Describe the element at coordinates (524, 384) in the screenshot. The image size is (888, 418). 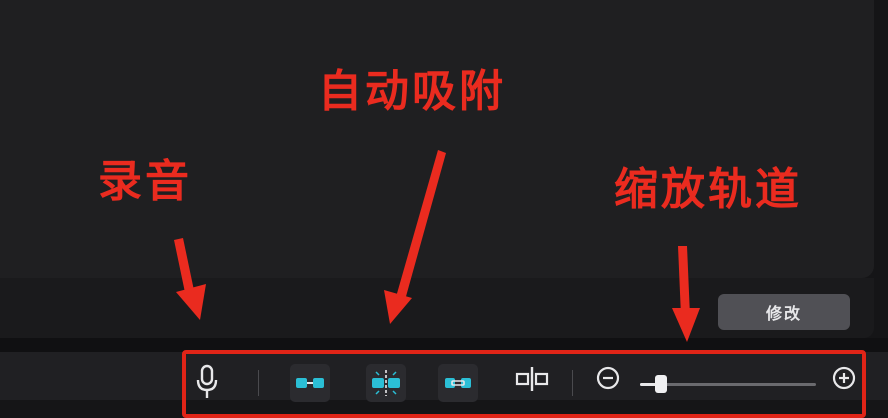
I see `toolbar-highlight-box` at that location.